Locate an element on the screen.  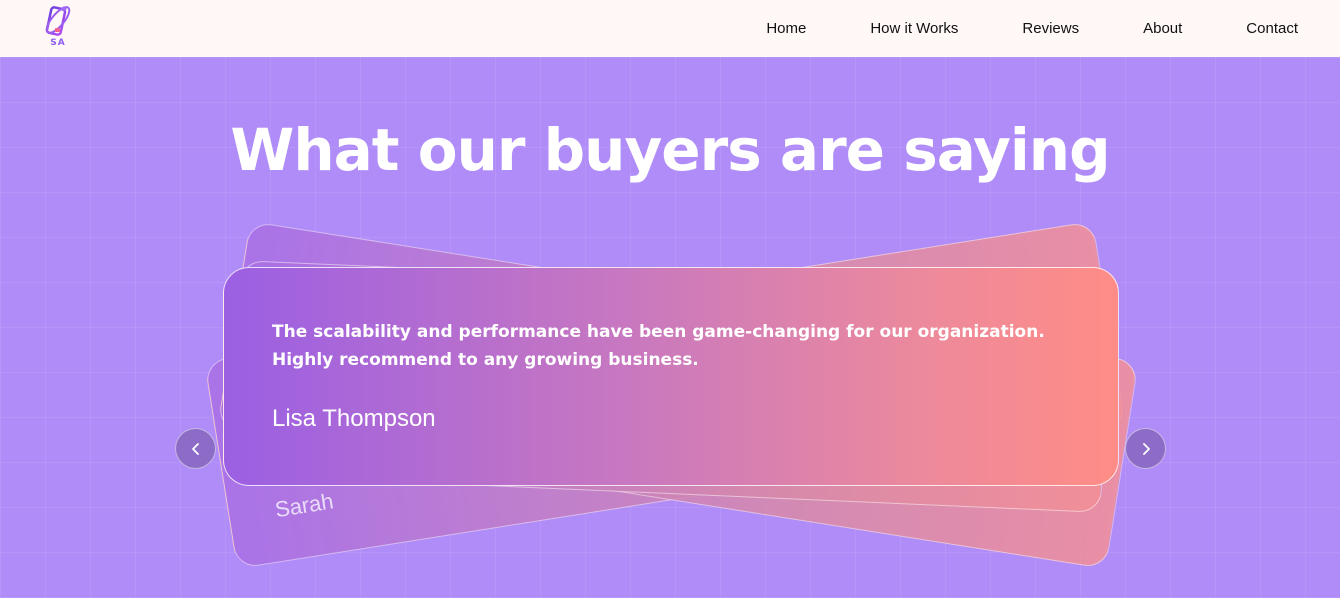
back-card-author: Sarah is located at coordinates (304, 505).